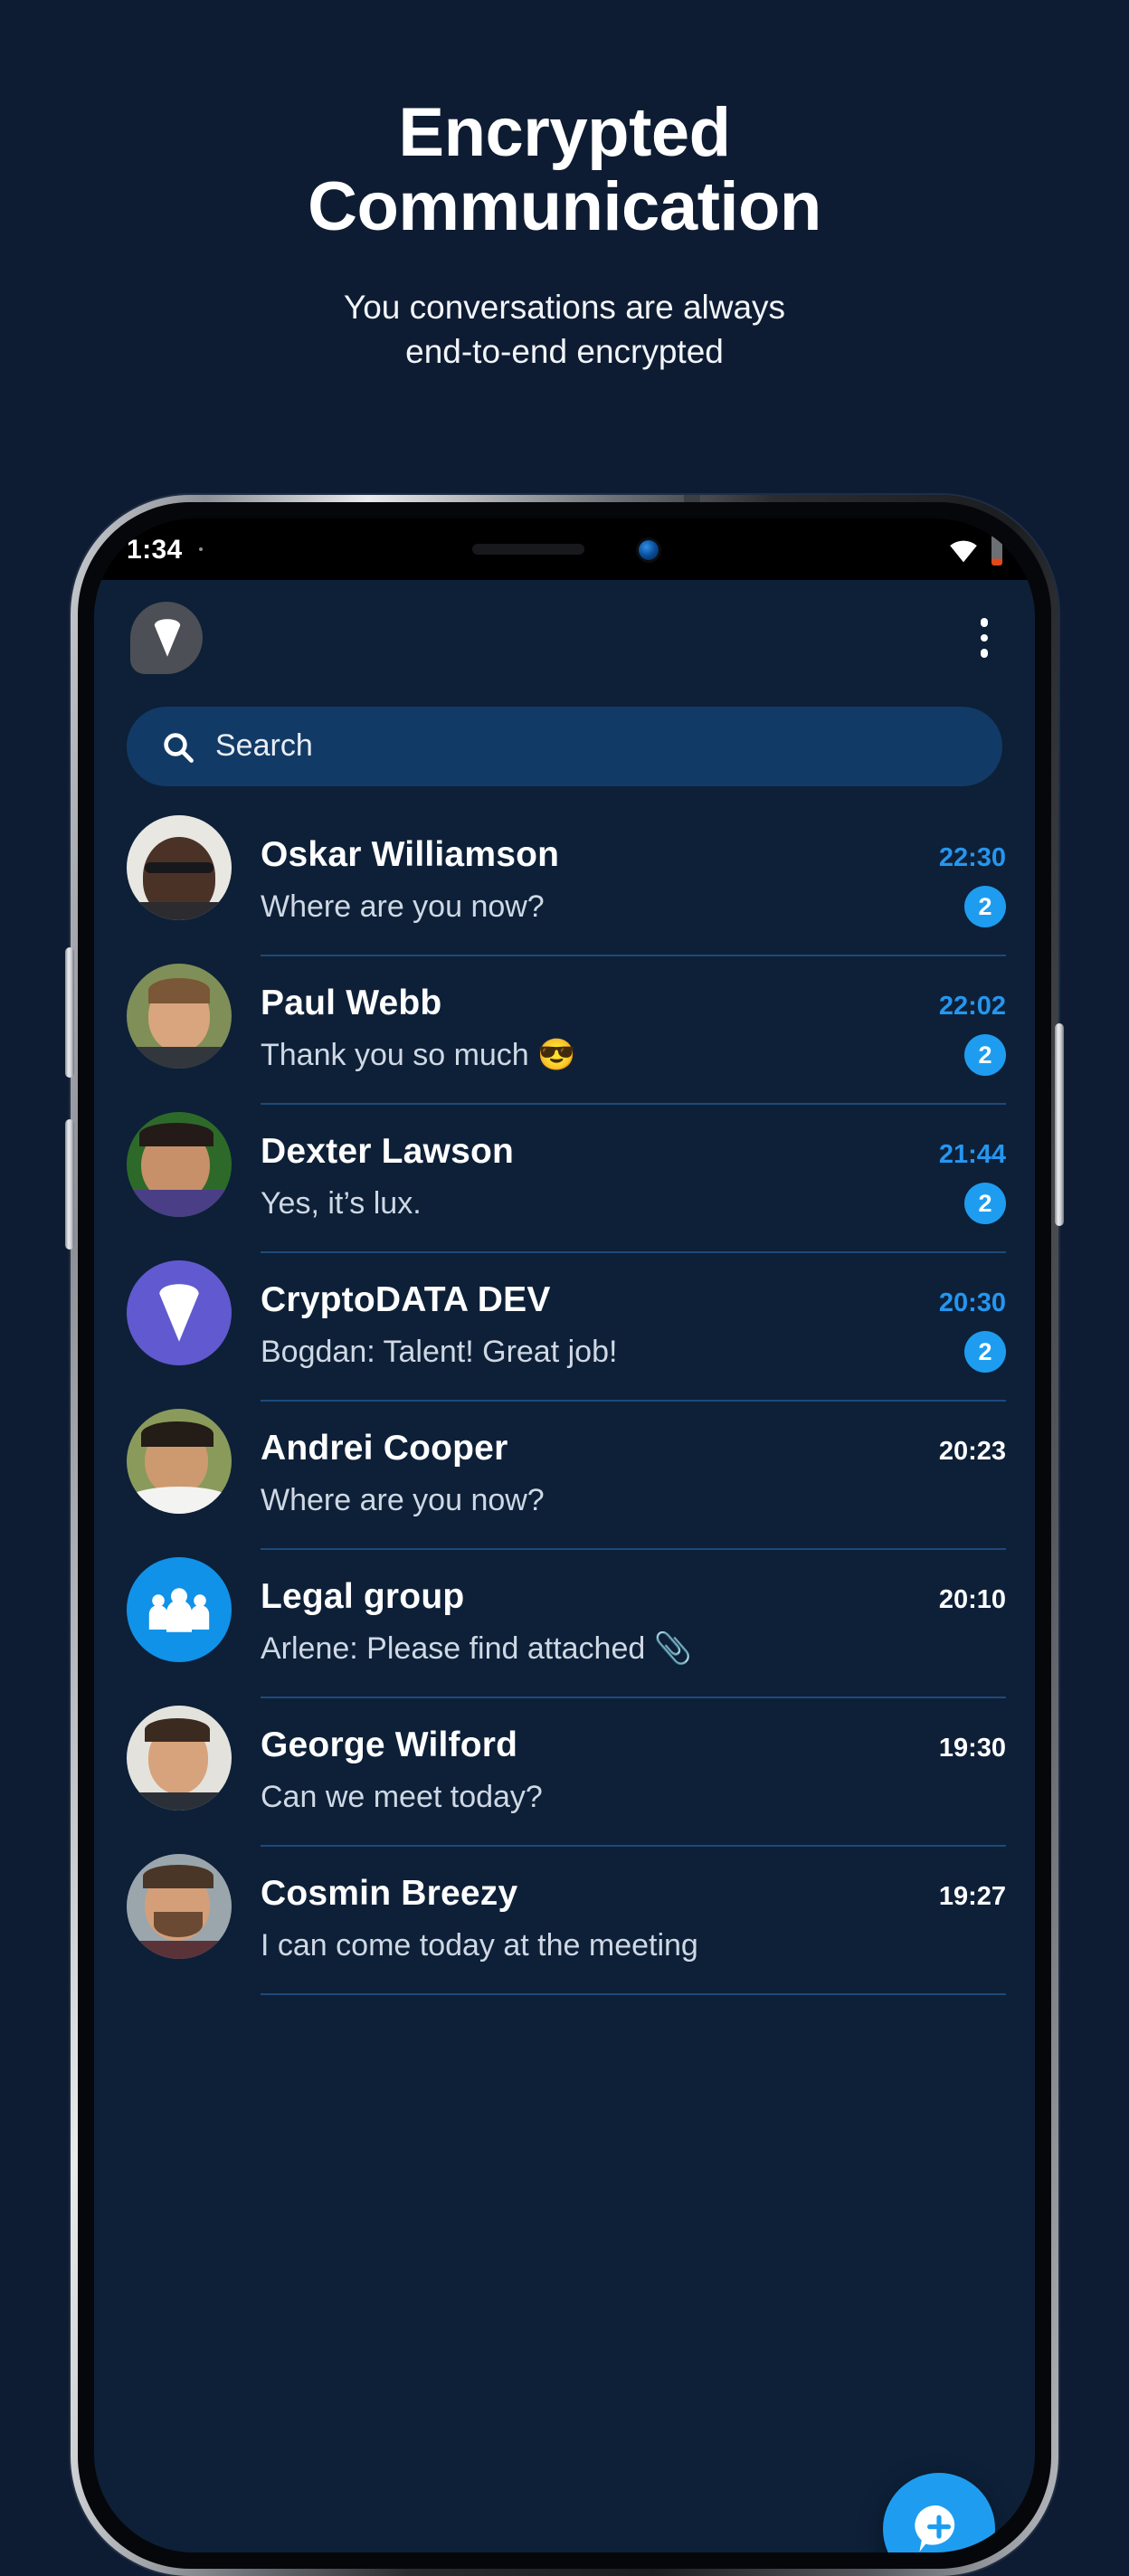  I want to click on gem-glyph-icon, so click(166, 638).